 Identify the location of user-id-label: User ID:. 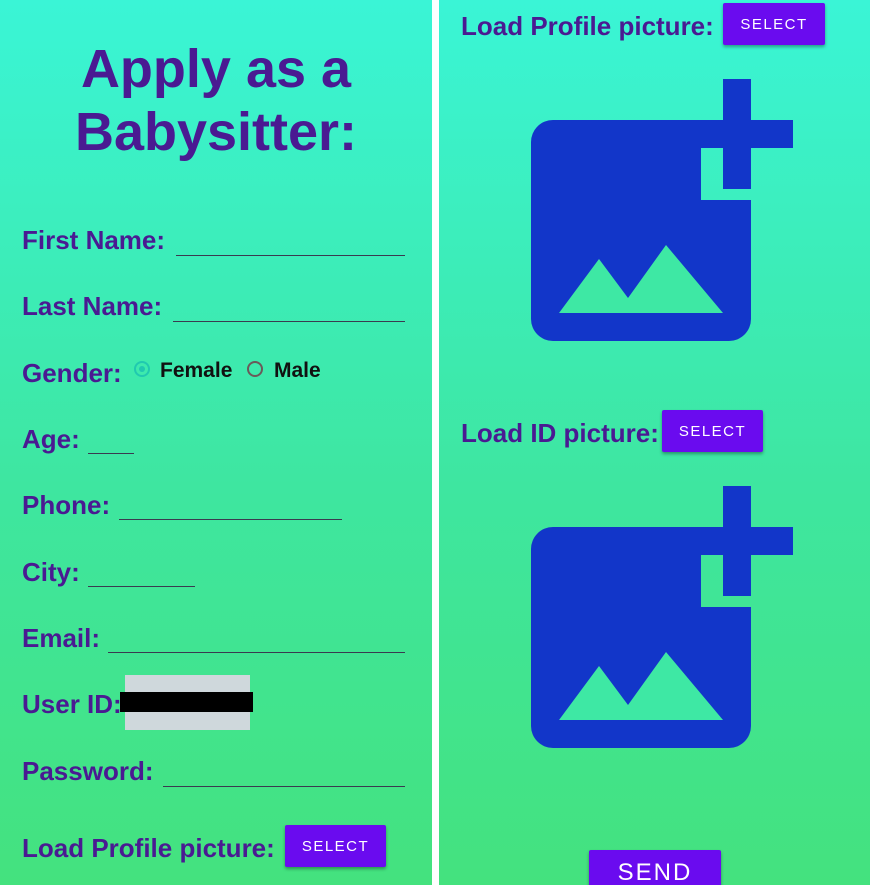
(72, 704).